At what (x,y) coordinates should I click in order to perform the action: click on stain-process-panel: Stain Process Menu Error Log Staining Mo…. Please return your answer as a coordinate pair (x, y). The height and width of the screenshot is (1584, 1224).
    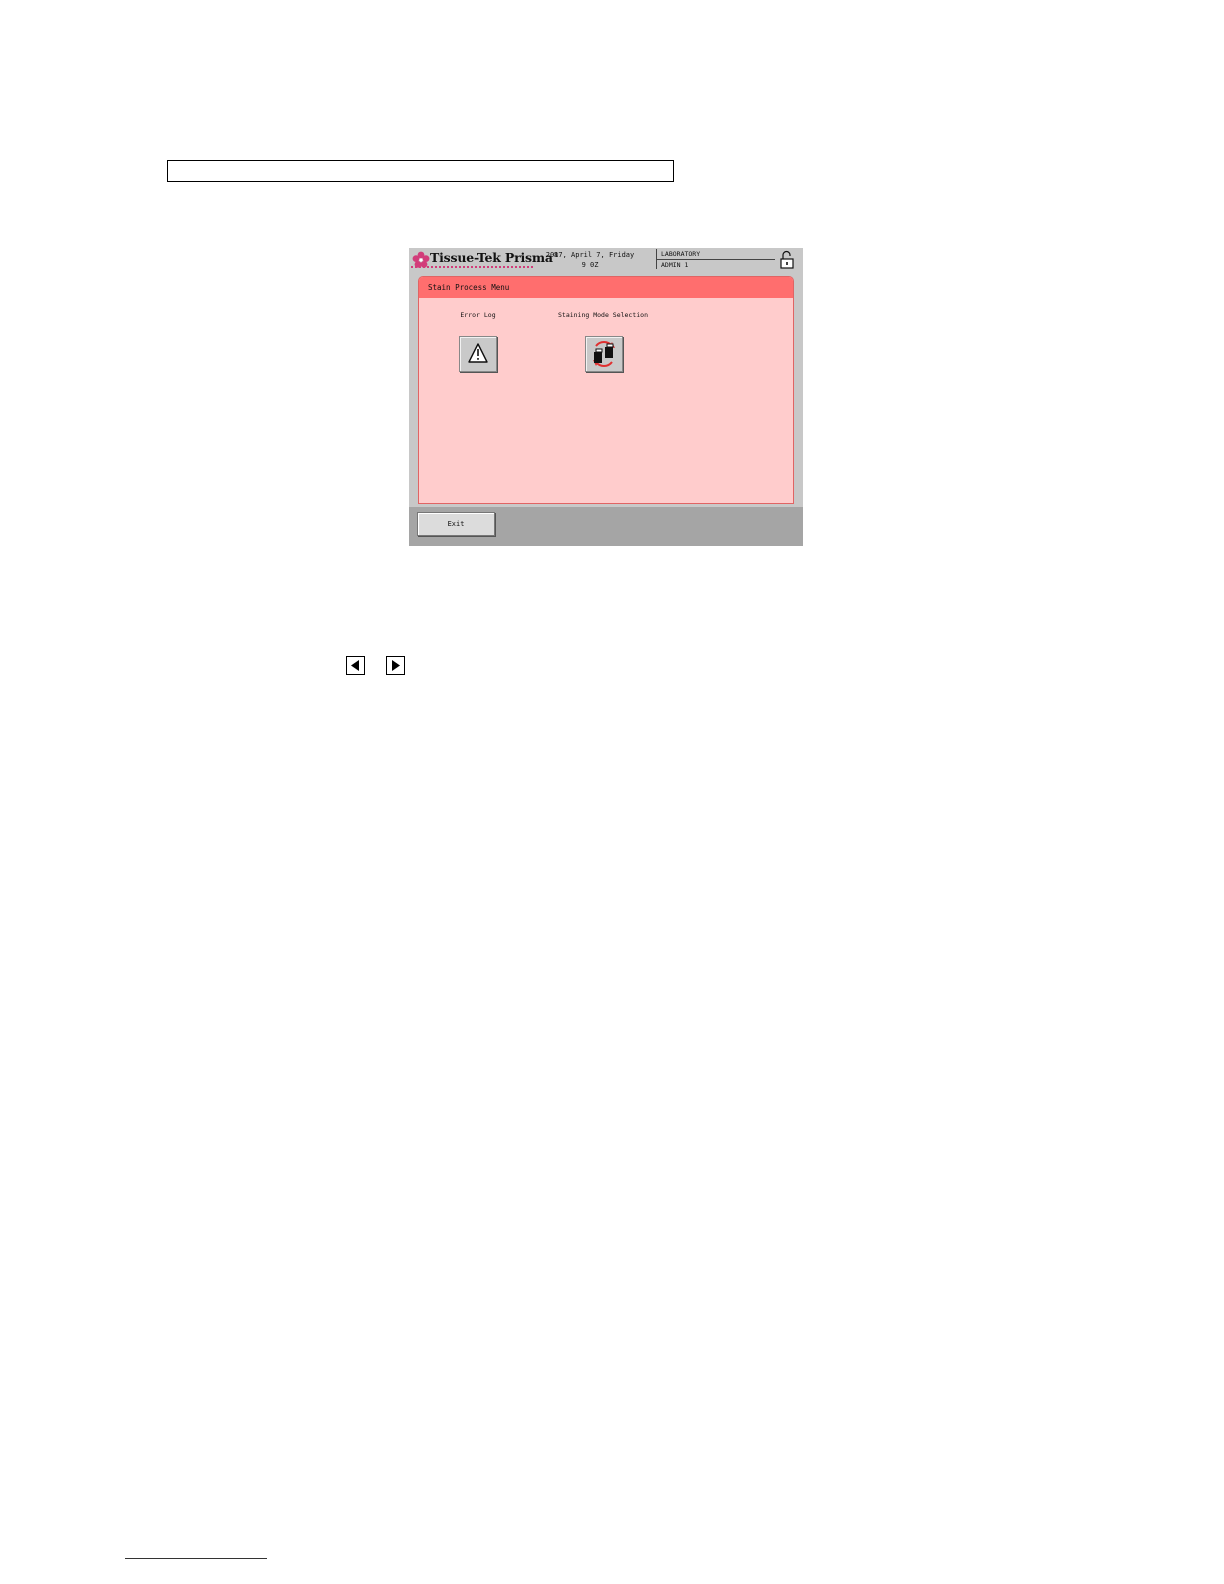
    Looking at the image, I should click on (606, 390).